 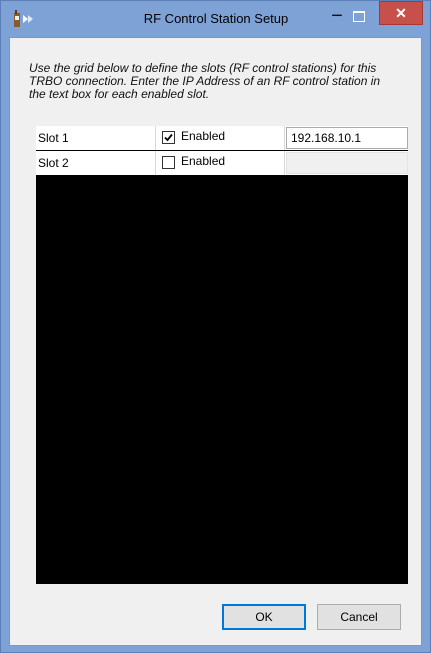 What do you see at coordinates (337, 16) in the screenshot?
I see `minimize-button: −` at bounding box center [337, 16].